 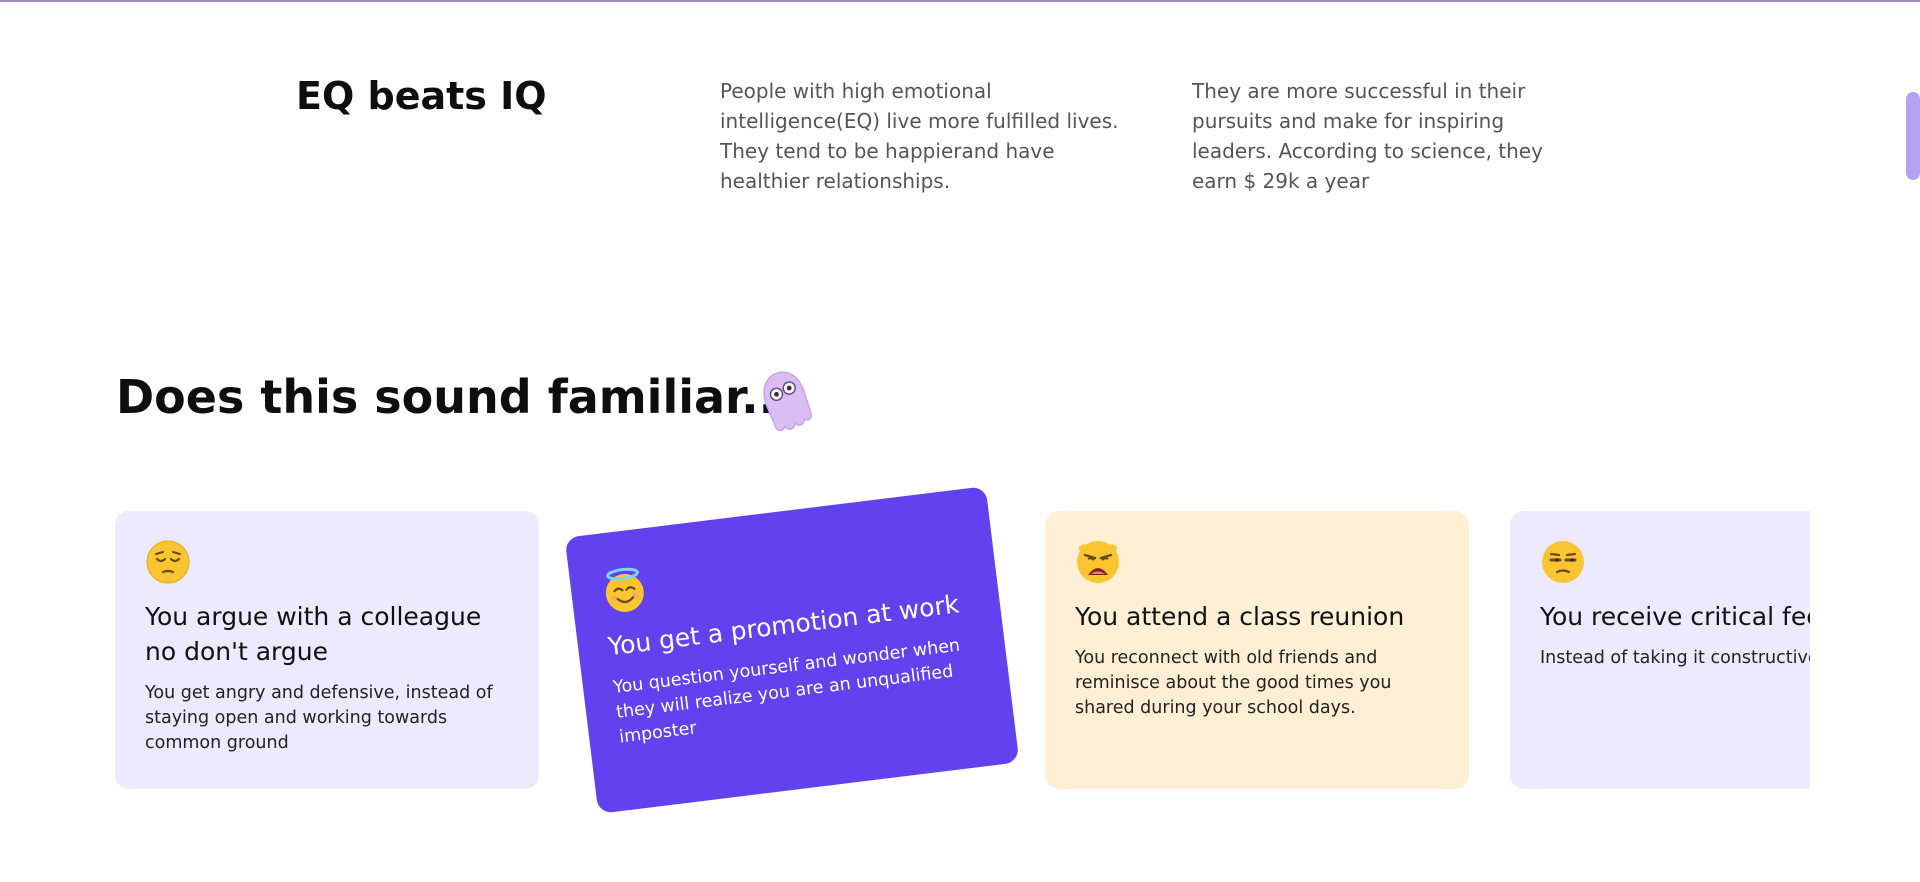 What do you see at coordinates (1563, 562) in the screenshot?
I see `unamused-face-icon` at bounding box center [1563, 562].